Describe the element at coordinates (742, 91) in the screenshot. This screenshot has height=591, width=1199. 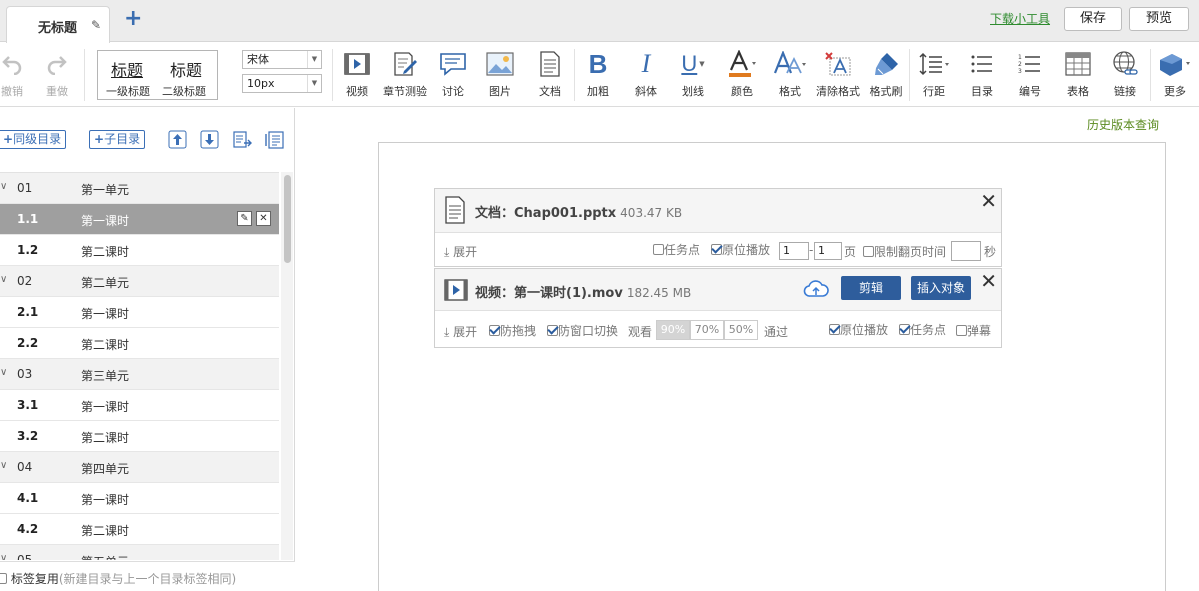
I see `color-label: 颜色` at that location.